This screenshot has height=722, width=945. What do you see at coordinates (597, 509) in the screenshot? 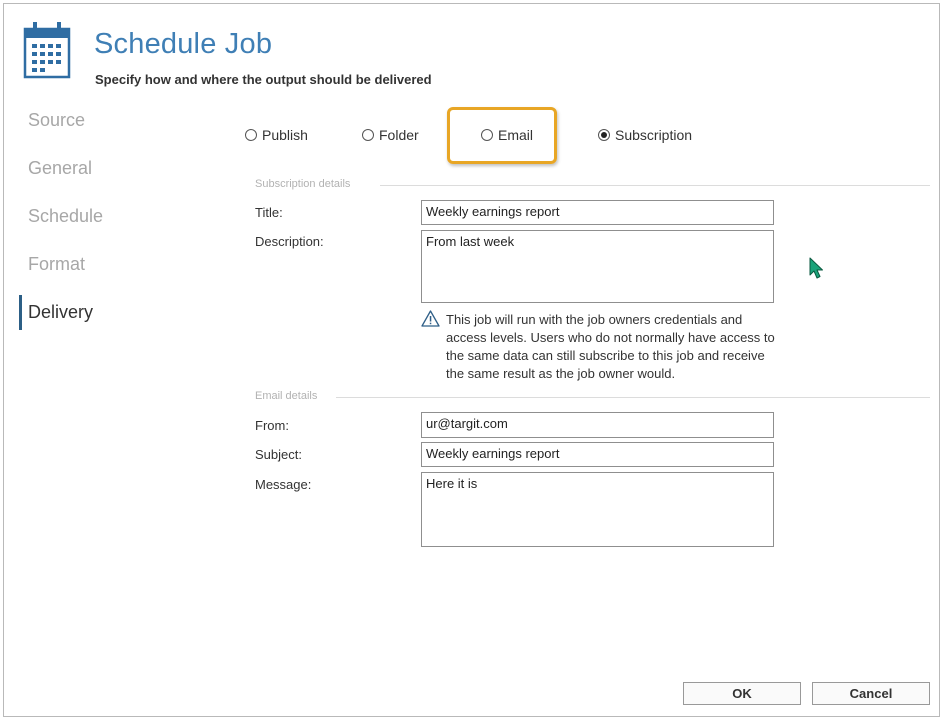
I see `message-textarea: Here it is` at bounding box center [597, 509].